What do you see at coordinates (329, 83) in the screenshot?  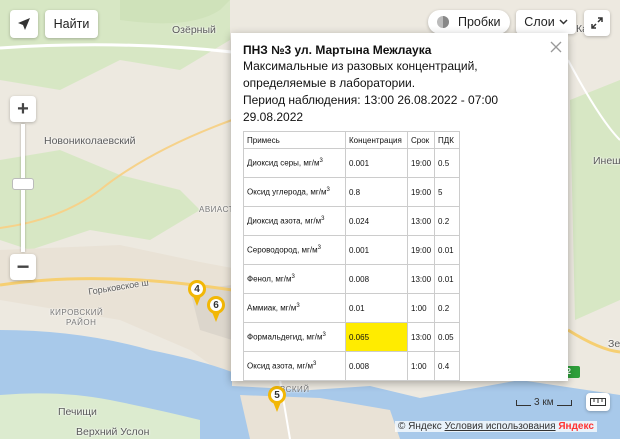 I see `popup-description-line: определяемые в лаборатории.` at bounding box center [329, 83].